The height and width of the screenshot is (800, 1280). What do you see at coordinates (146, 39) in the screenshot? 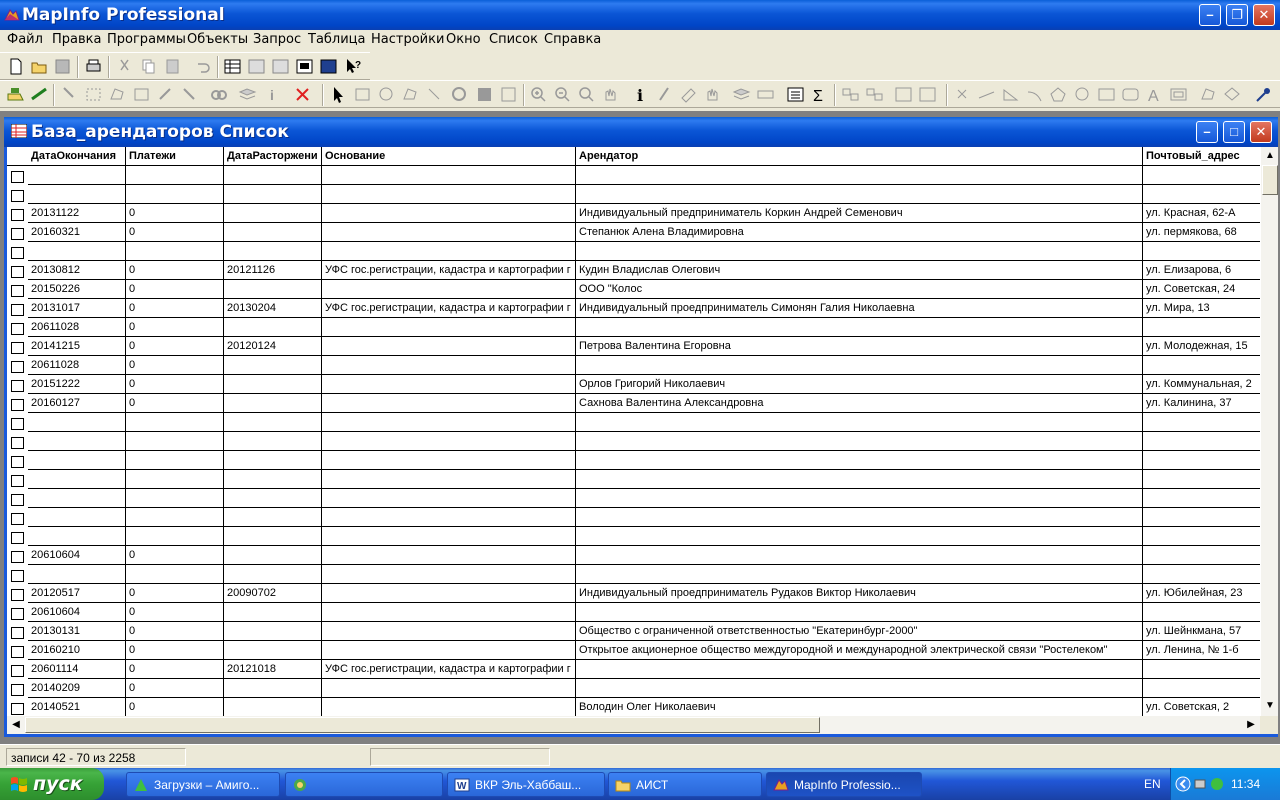
I see `menu-programs: Программы` at bounding box center [146, 39].